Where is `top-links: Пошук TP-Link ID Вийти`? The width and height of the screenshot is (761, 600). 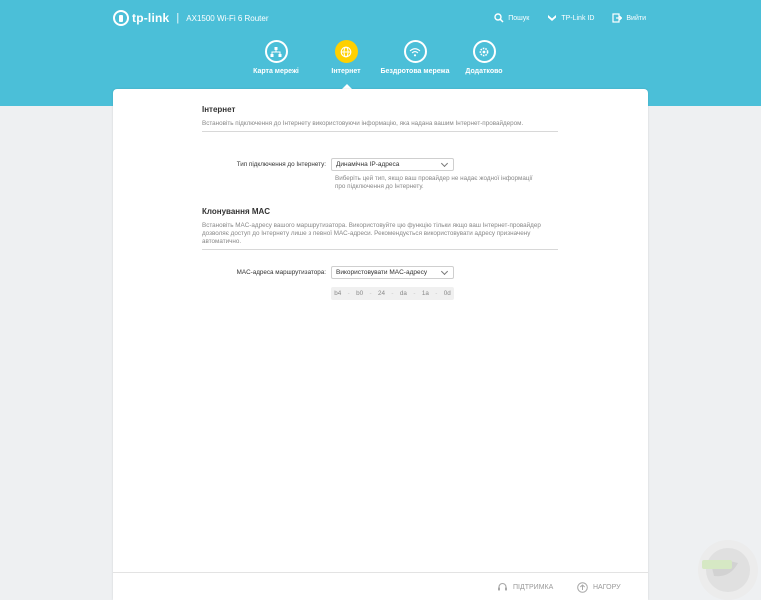
top-links: Пошук TP-Link ID Вийти is located at coordinates (570, 18).